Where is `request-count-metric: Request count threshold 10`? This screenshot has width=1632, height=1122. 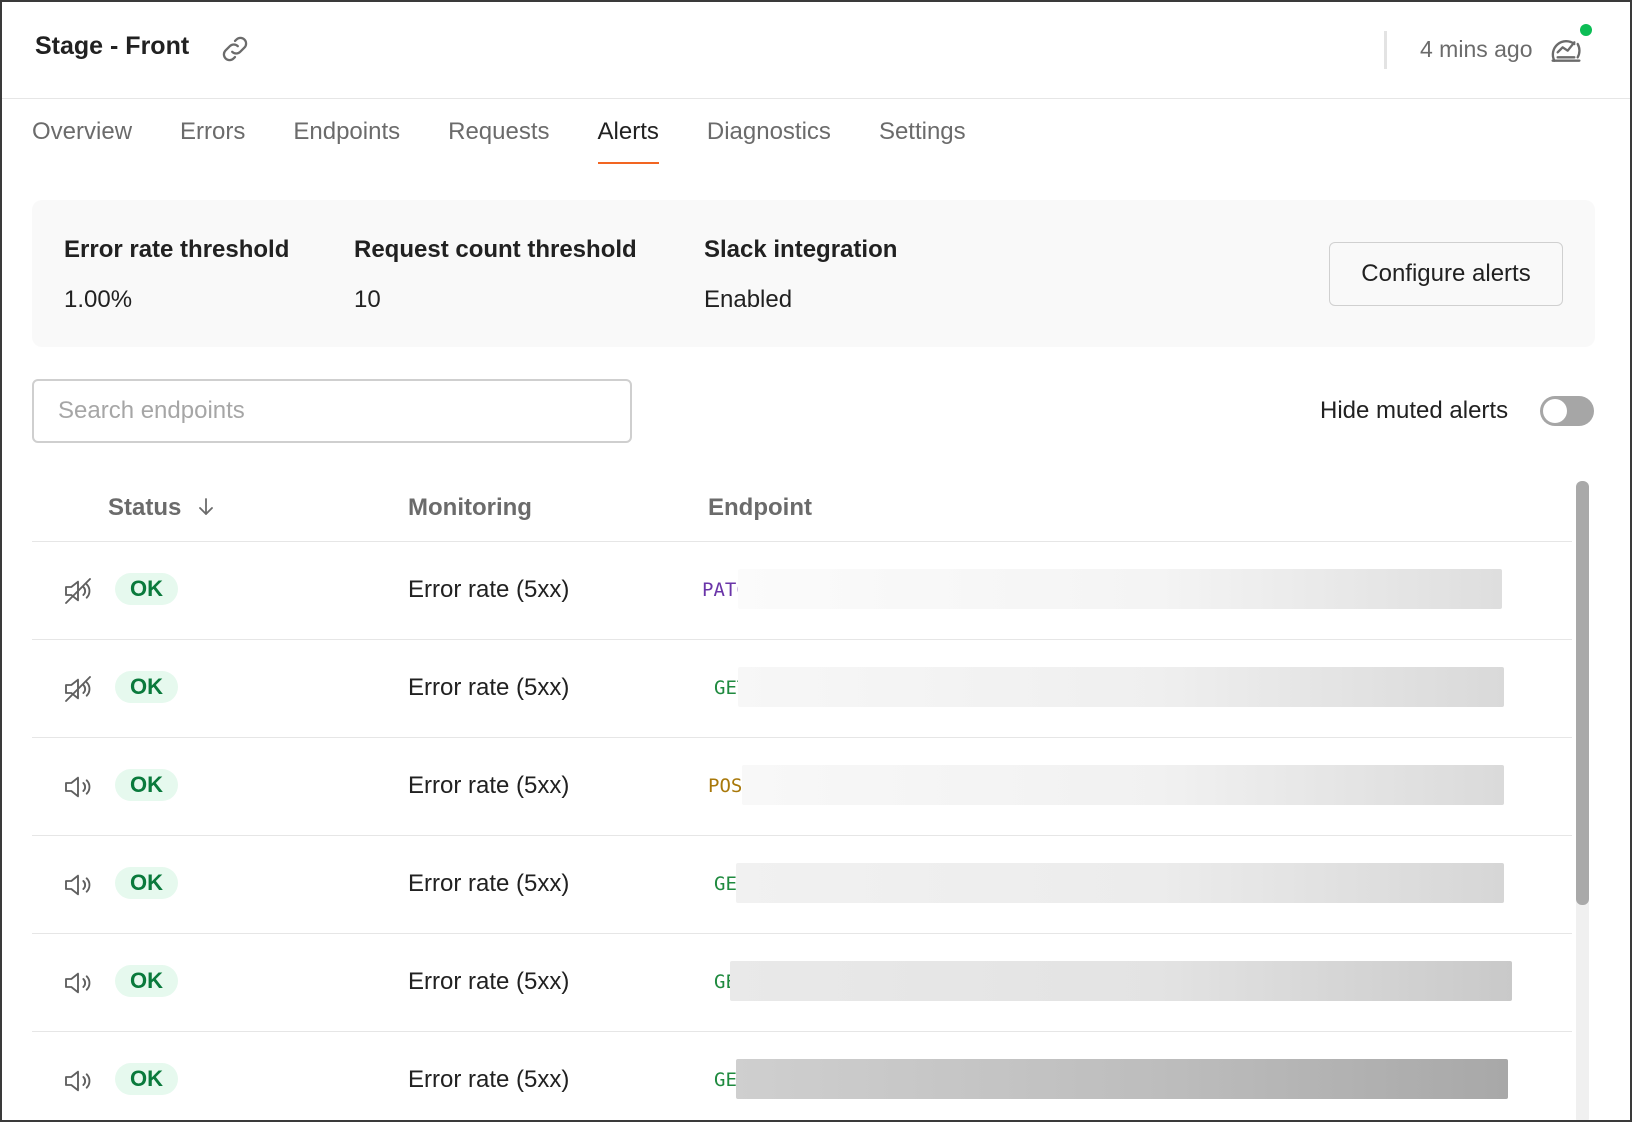 request-count-metric: Request count threshold 10 is located at coordinates (495, 275).